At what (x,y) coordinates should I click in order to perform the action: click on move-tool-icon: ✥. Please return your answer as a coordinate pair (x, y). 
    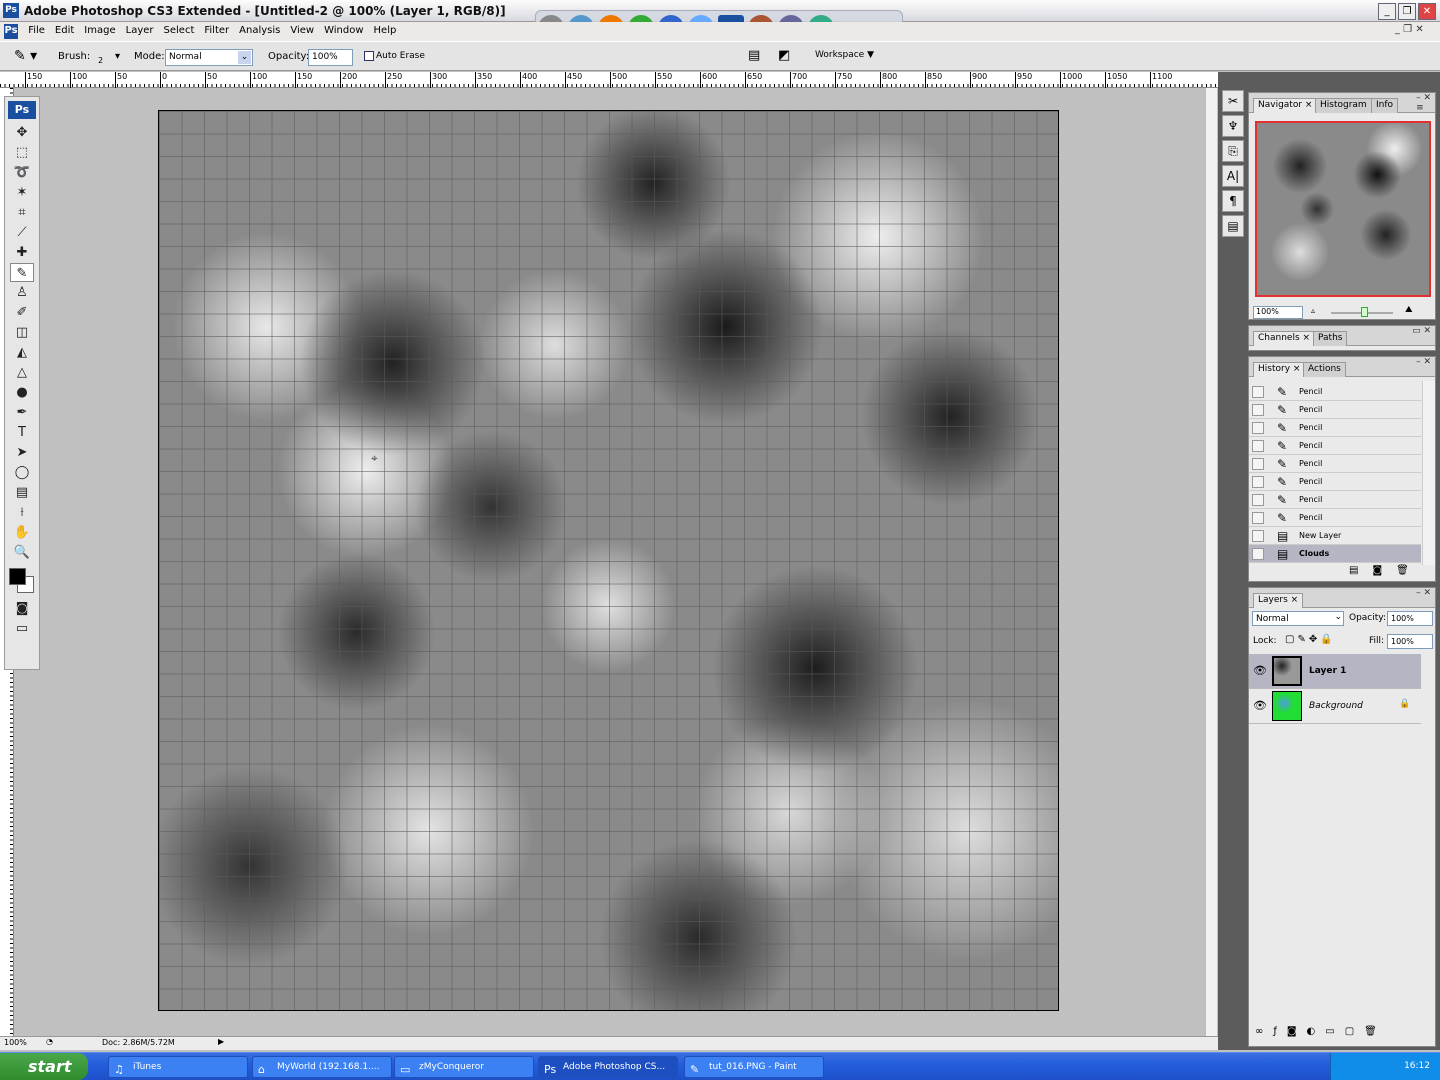
    Looking at the image, I should click on (22, 132).